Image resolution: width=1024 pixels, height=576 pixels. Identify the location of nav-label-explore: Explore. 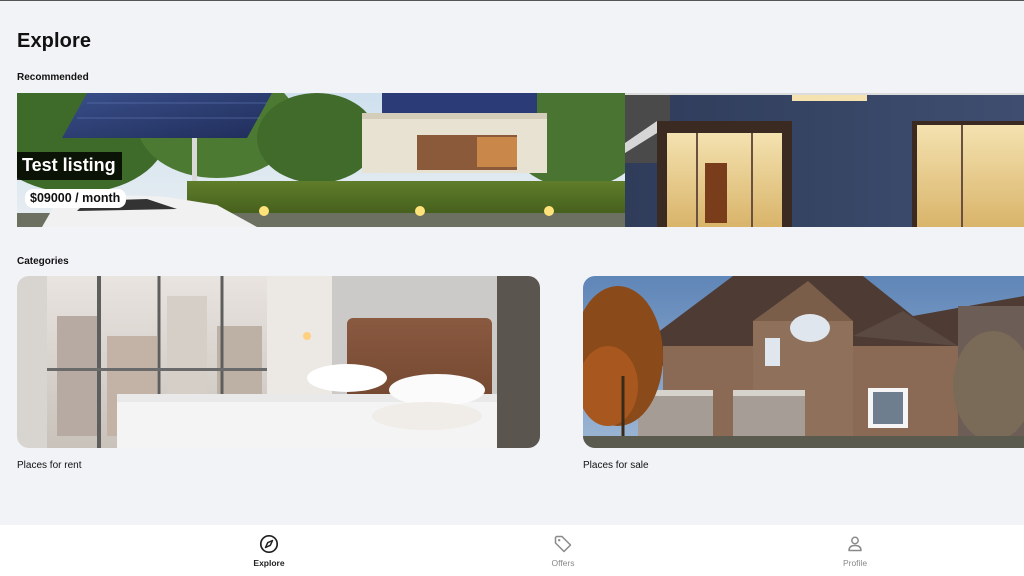
(269, 563).